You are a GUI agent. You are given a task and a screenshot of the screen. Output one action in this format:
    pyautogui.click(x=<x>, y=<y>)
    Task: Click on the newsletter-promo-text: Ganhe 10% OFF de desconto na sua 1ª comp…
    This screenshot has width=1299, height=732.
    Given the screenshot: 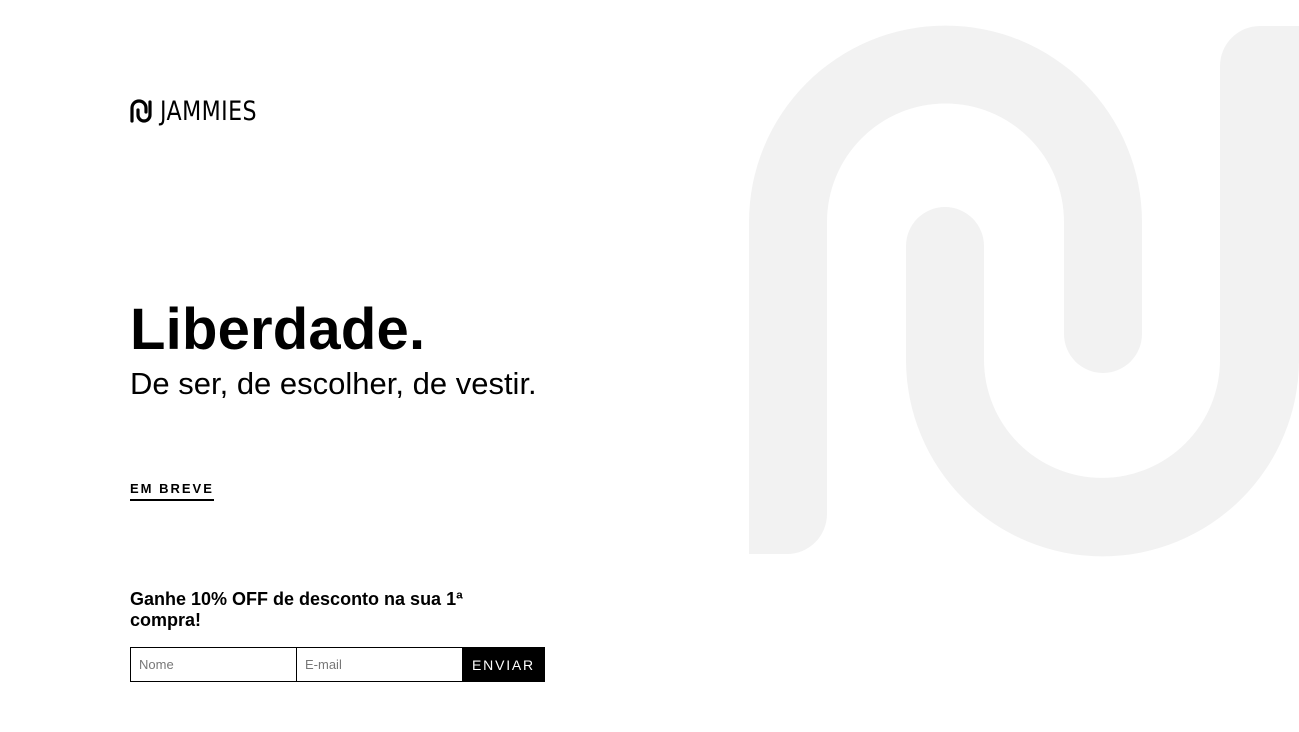 What is the action you would take?
    pyautogui.click(x=296, y=609)
    